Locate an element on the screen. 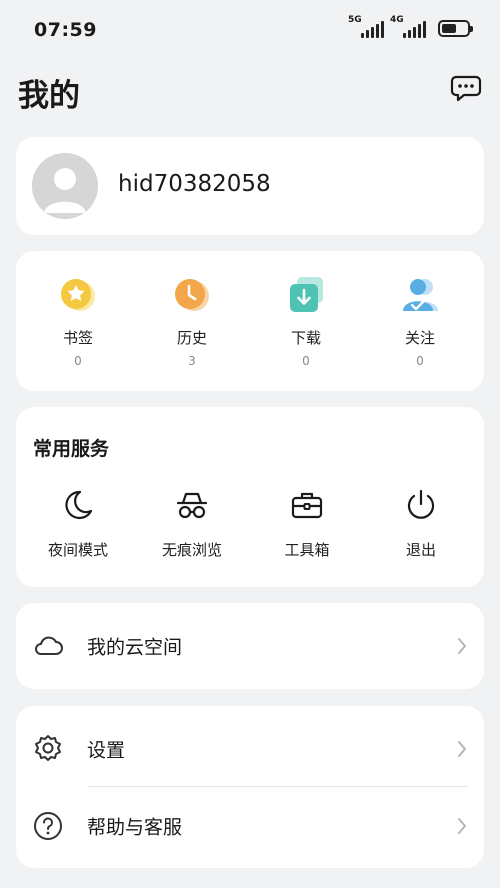 Image resolution: width=500 pixels, height=888 pixels. stat-label: 历史 is located at coordinates (191, 338).